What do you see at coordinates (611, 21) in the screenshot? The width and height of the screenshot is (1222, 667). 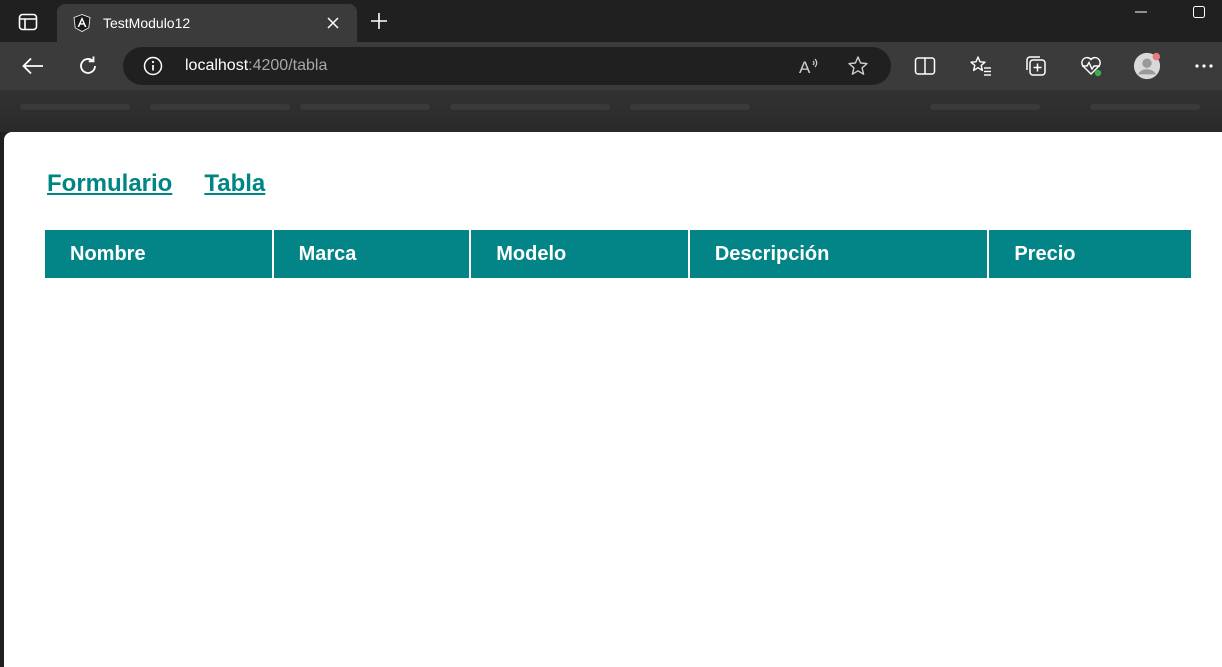 I see `title-bar: TestModulo12` at bounding box center [611, 21].